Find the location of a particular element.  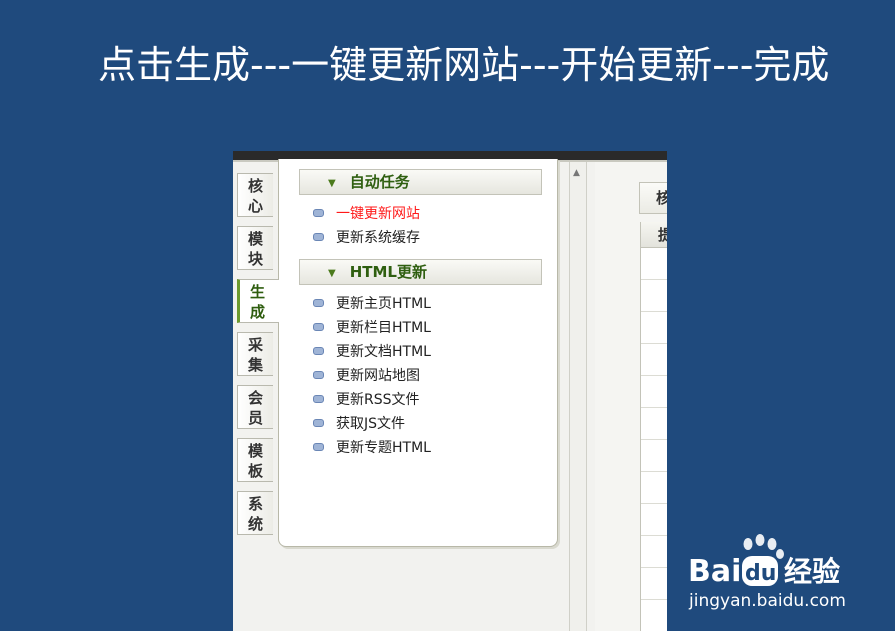

menu-item-label: 更新系统缓存 is located at coordinates (378, 238).